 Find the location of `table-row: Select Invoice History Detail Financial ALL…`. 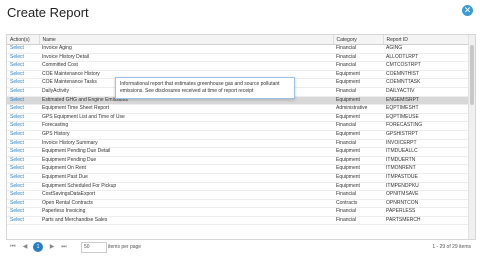

table-row: Select Invoice History Detail Financial ALL… is located at coordinates (240, 58).